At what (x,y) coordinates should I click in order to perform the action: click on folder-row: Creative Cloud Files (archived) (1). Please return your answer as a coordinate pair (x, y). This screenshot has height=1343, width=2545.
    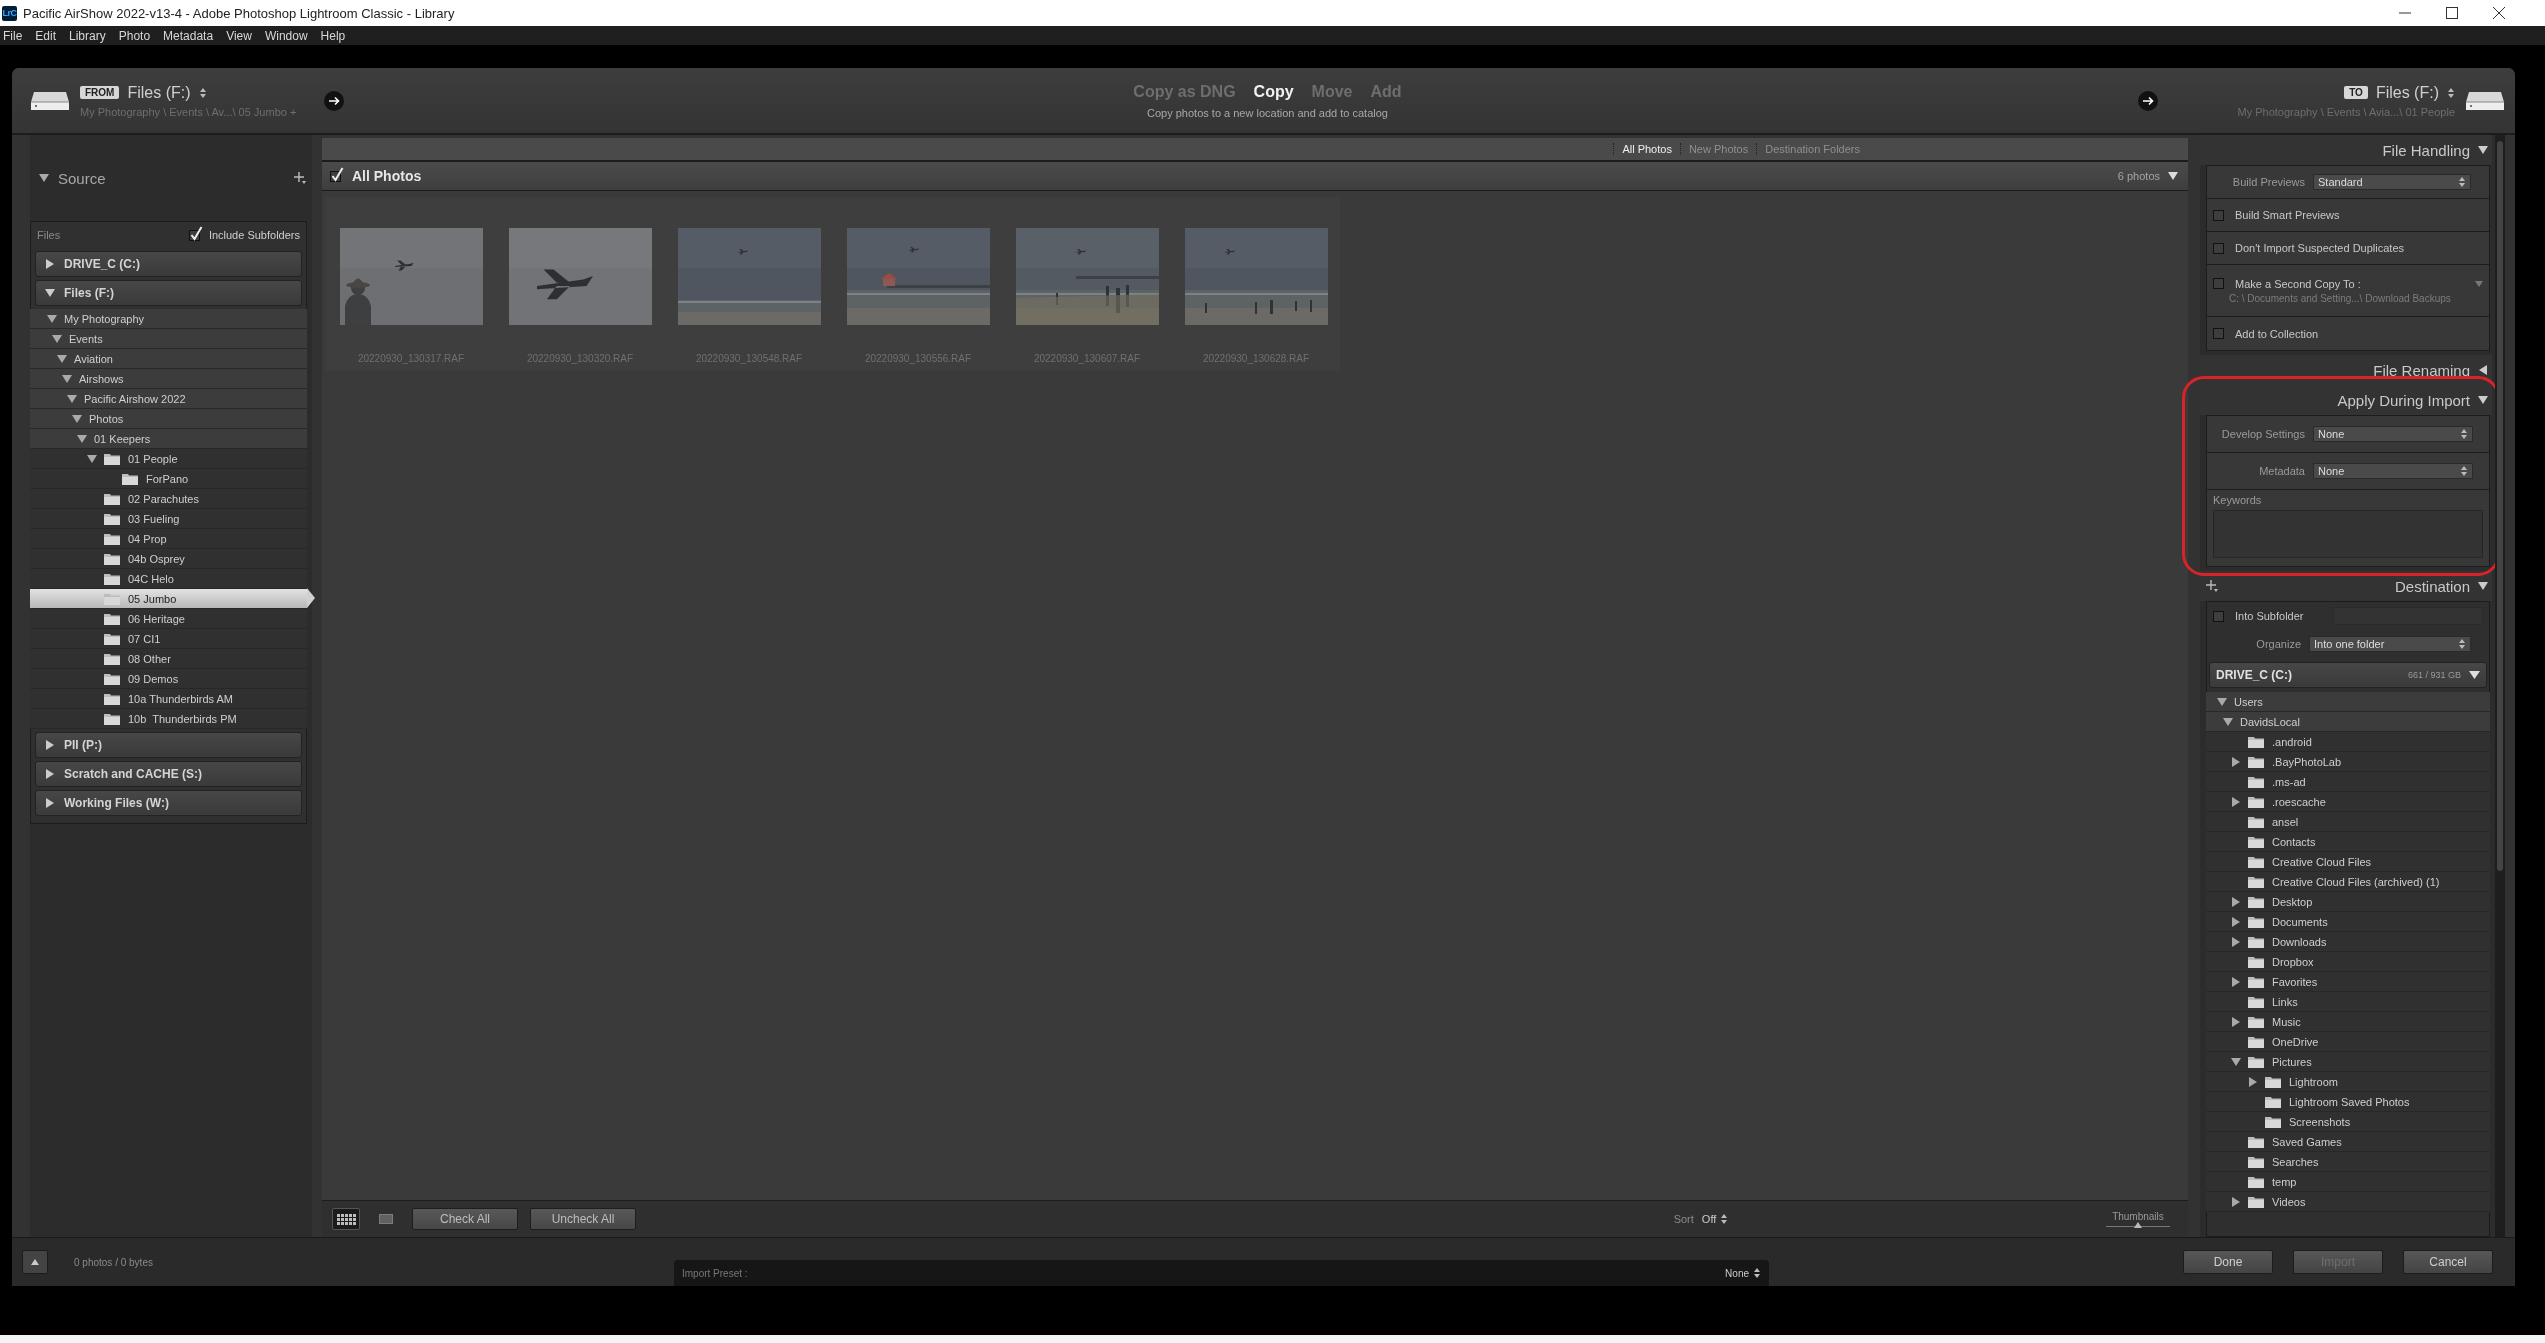
    Looking at the image, I should click on (2348, 882).